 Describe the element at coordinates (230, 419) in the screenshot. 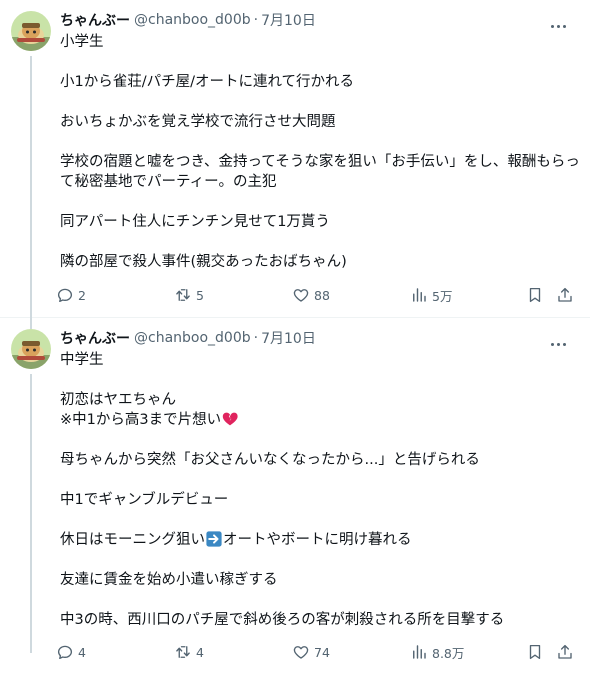

I see `broken-heart-emoji` at that location.